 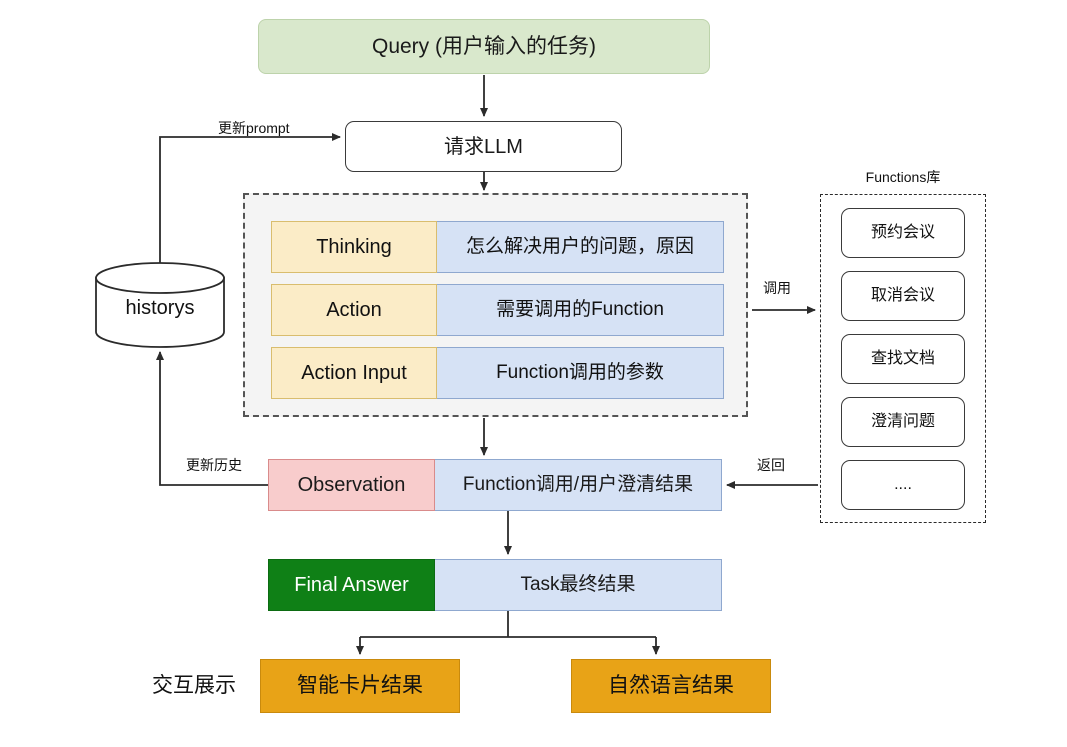 What do you see at coordinates (354, 247) in the screenshot?
I see `react-row-label-thinking: Thinking` at bounding box center [354, 247].